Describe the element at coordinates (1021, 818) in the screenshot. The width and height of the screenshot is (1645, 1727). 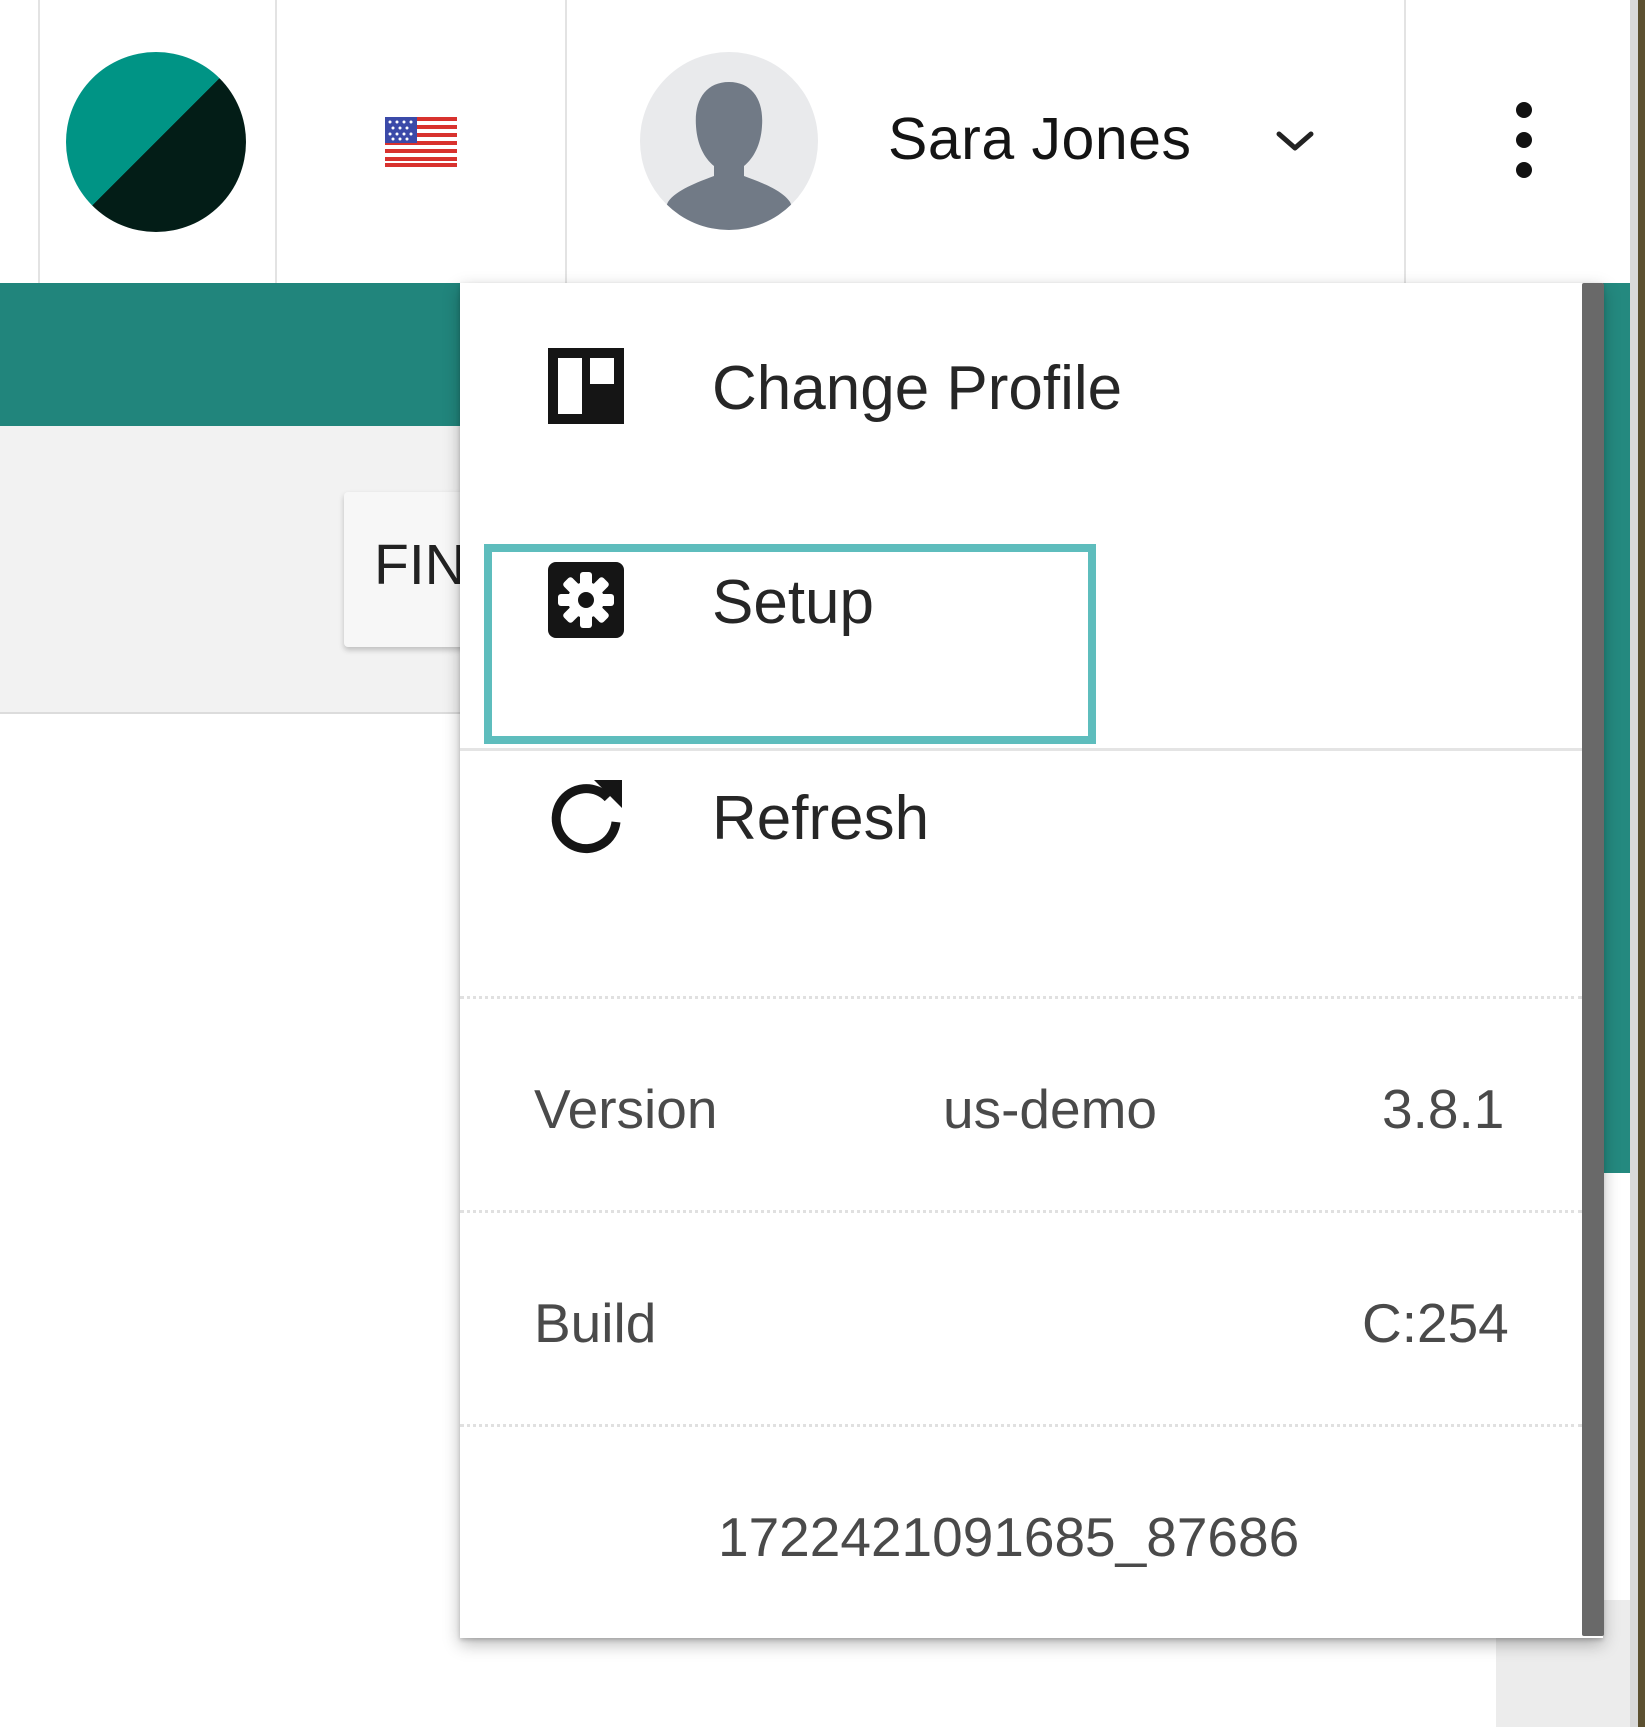
I see `menu-item-refresh: Refresh` at that location.